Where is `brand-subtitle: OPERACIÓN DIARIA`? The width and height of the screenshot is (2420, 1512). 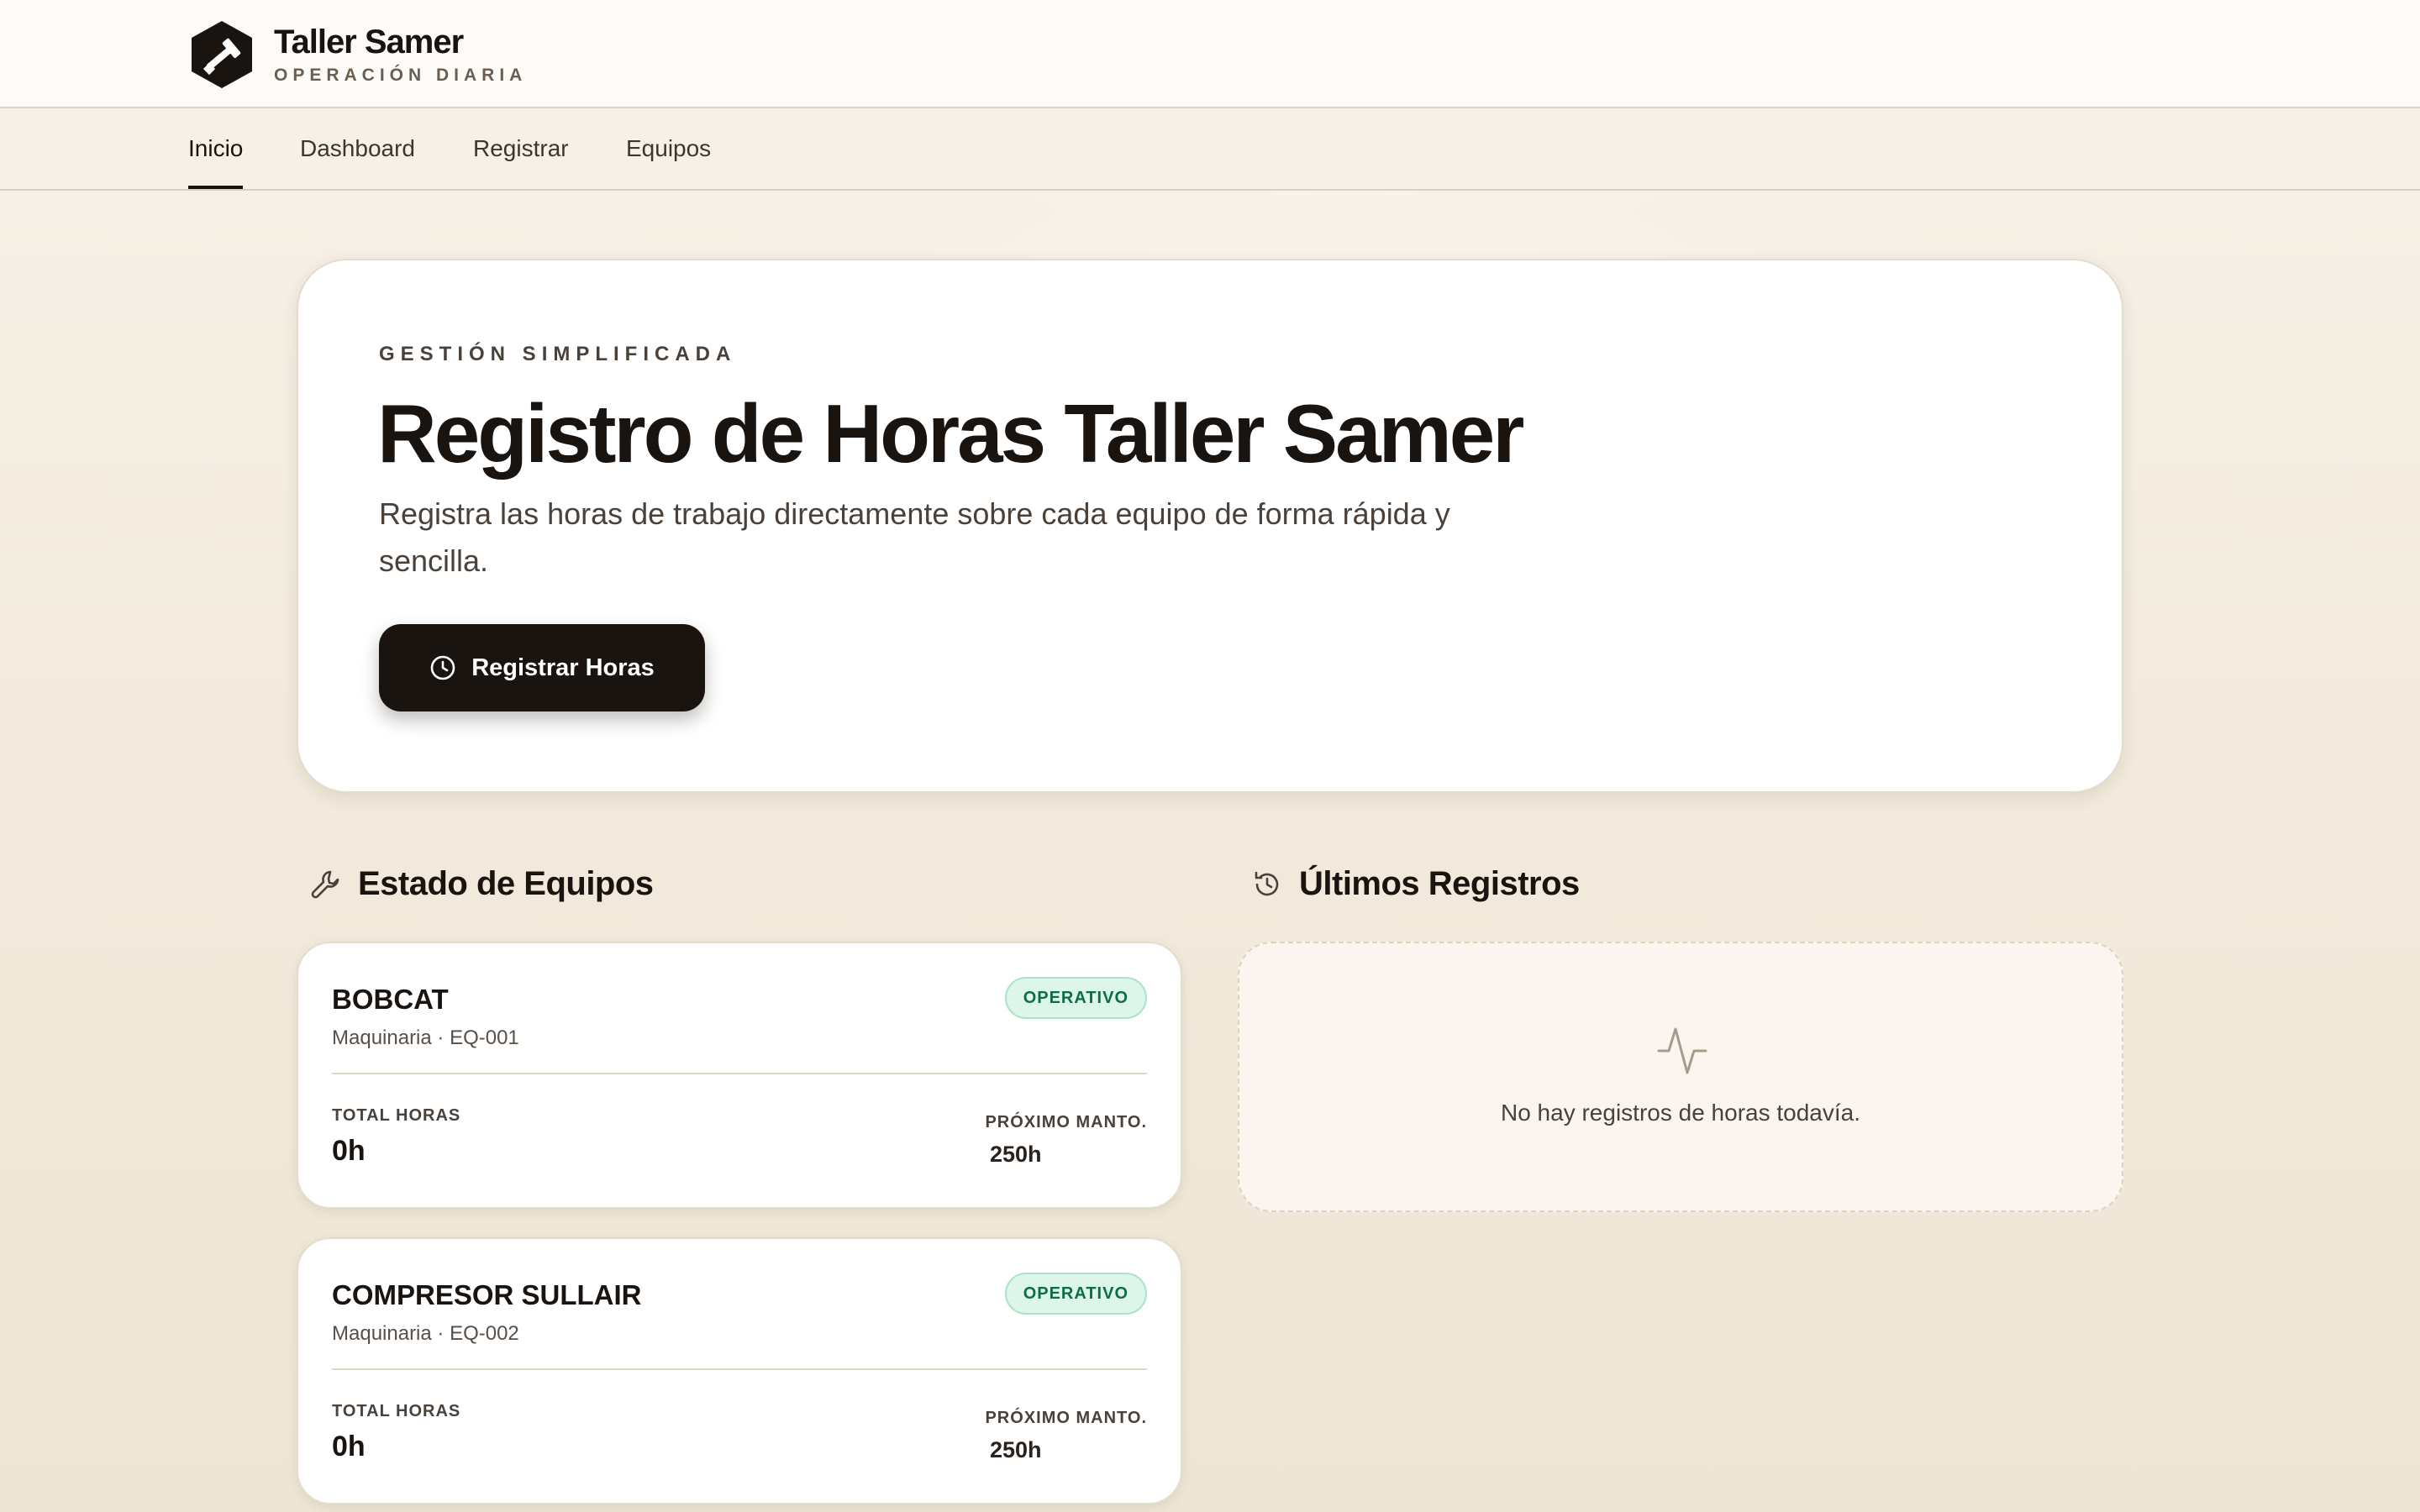
brand-subtitle: OPERACIÓN DIARIA is located at coordinates (401, 75).